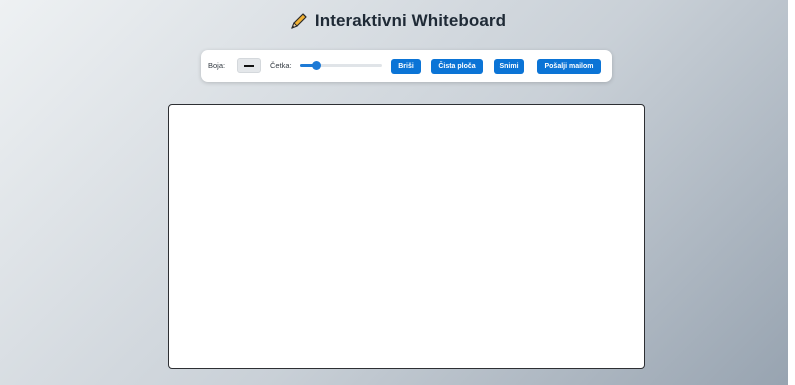  I want to click on brush-size-slider, so click(341, 65).